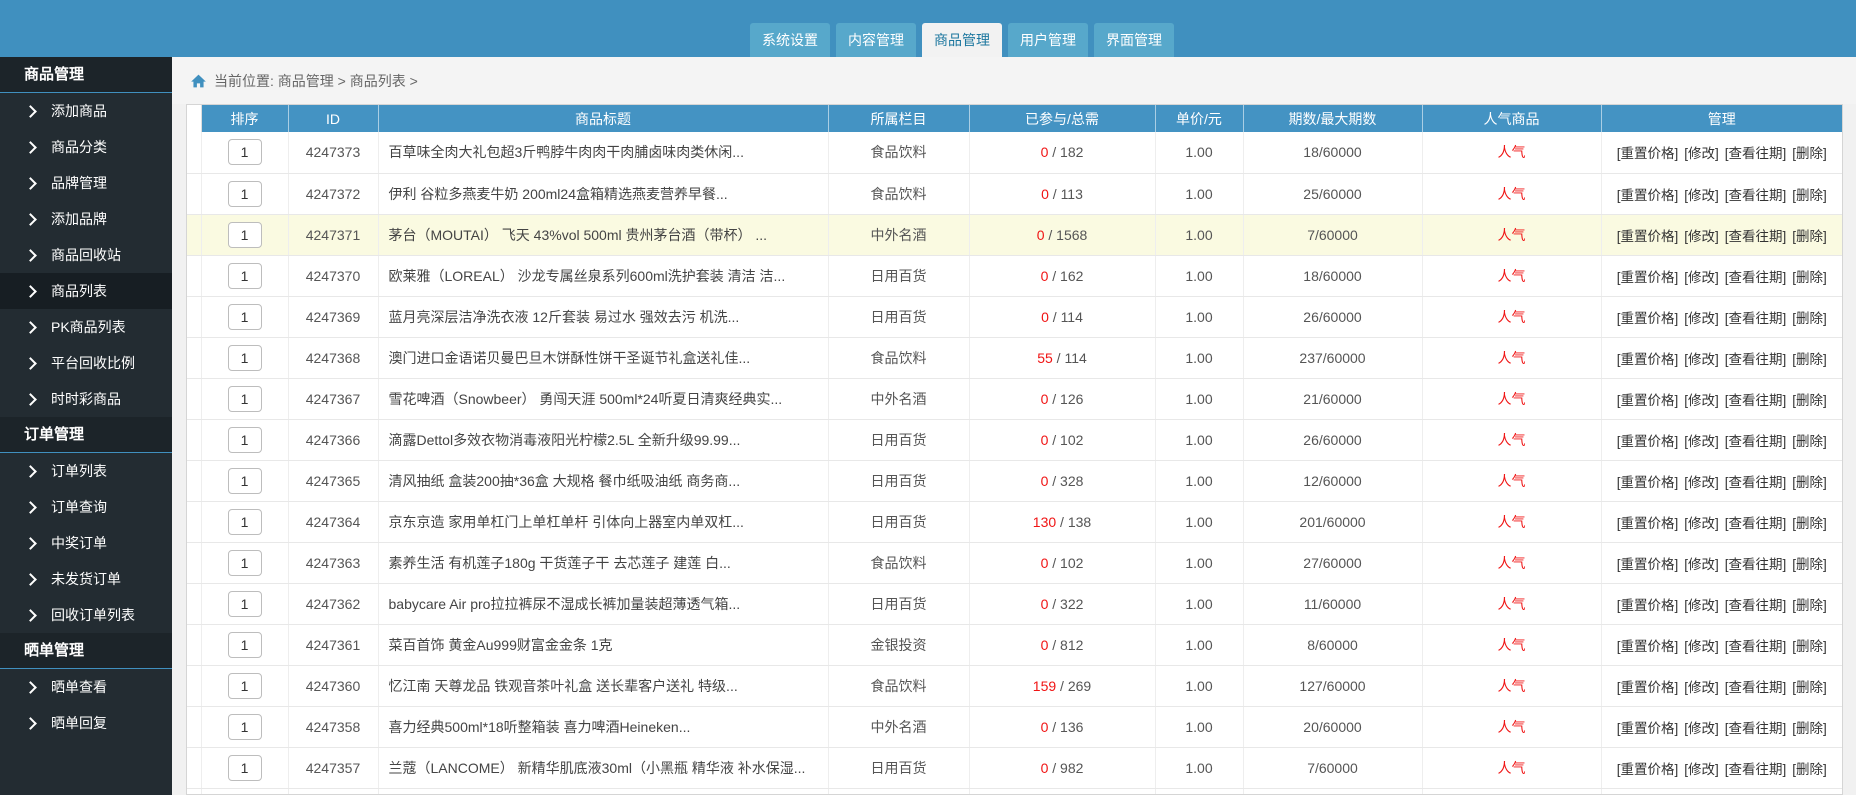 This screenshot has width=1856, height=795. Describe the element at coordinates (86, 543) in the screenshot. I see `sidebar-item: 中奖订单` at that location.